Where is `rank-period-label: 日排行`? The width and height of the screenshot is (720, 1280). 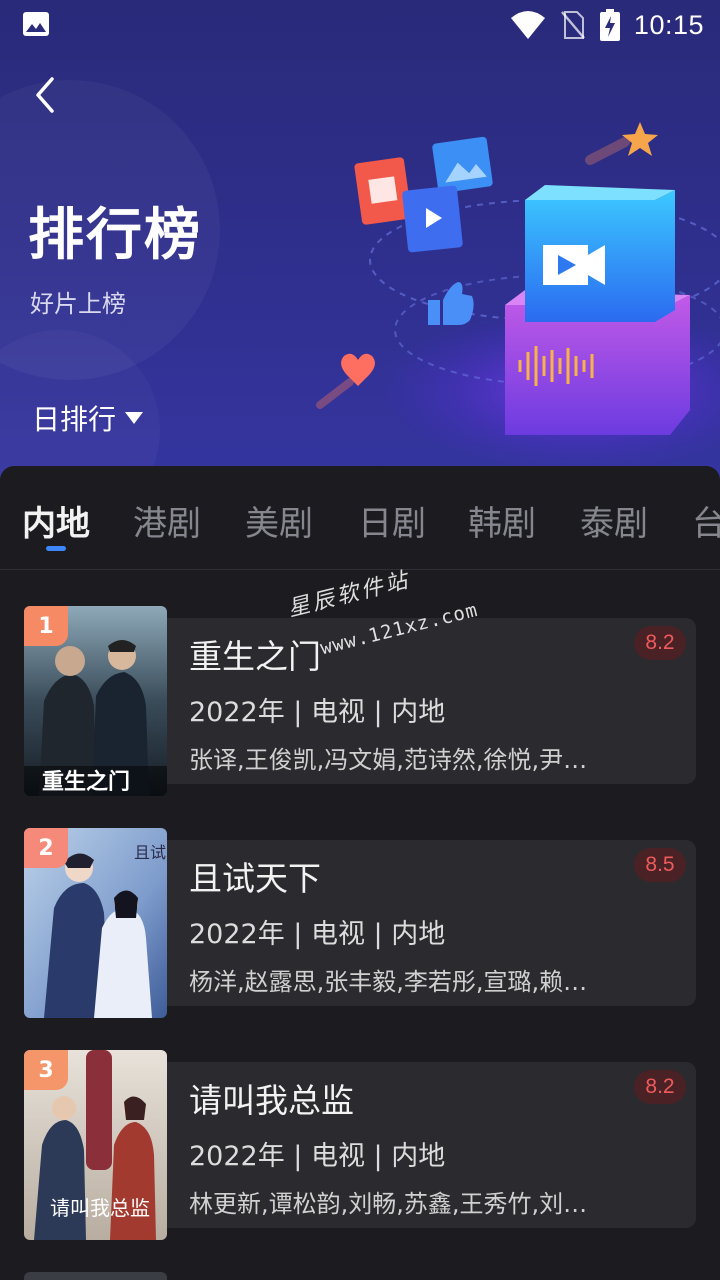
rank-period-label: 日排行 is located at coordinates (74, 419).